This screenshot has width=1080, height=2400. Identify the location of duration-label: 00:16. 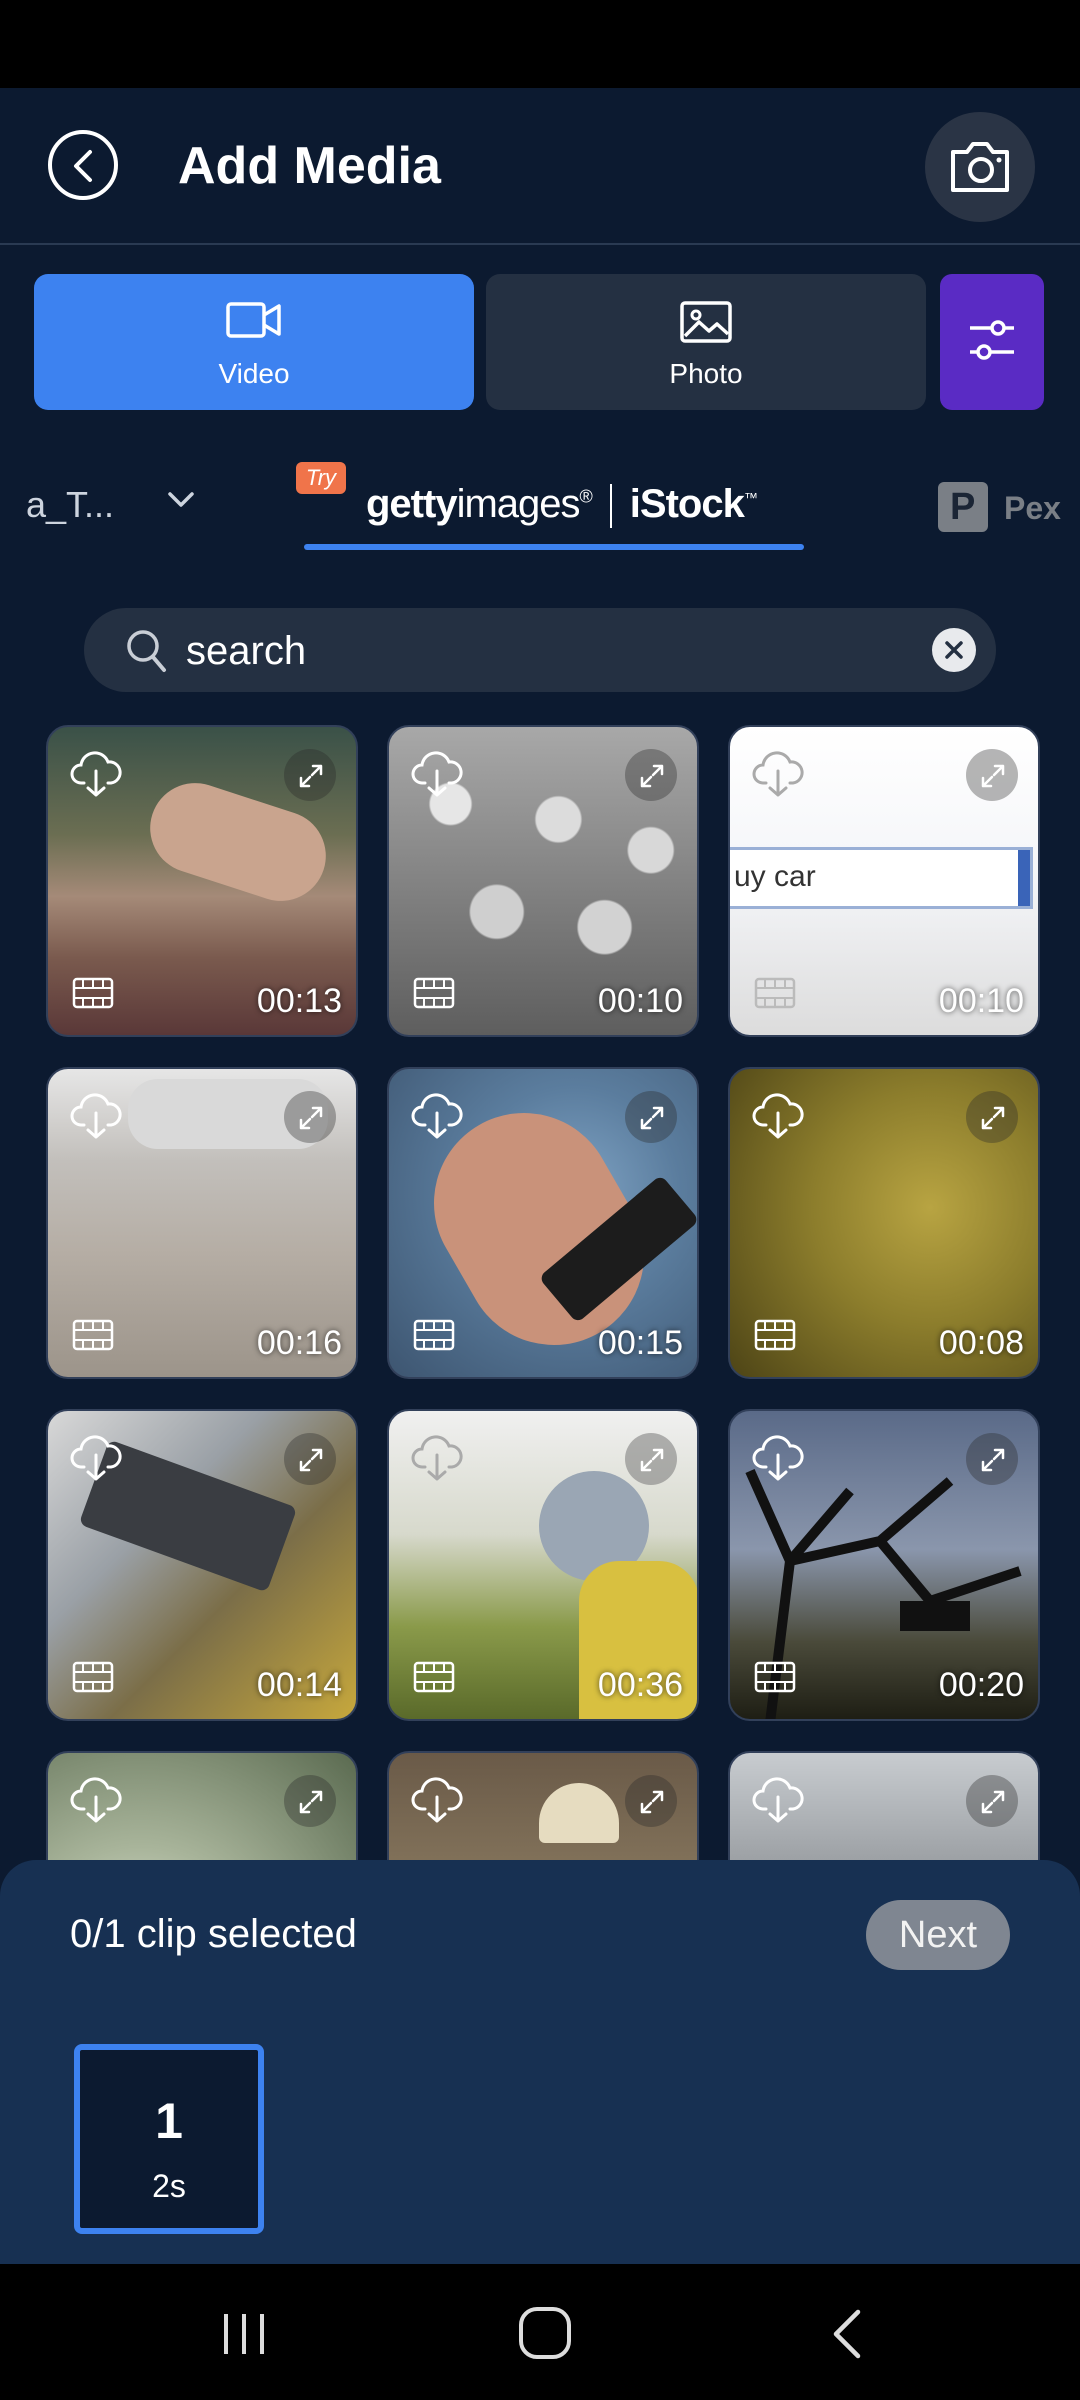
(299, 1343).